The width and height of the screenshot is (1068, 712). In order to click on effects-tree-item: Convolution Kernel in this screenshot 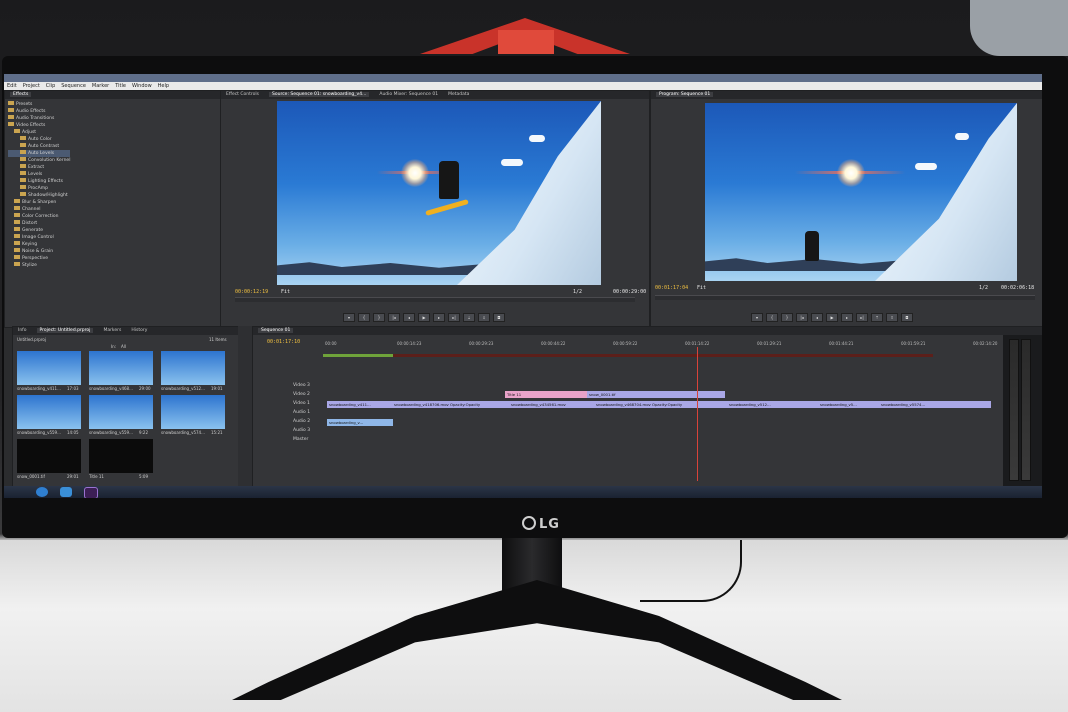, I will do `click(39, 160)`.